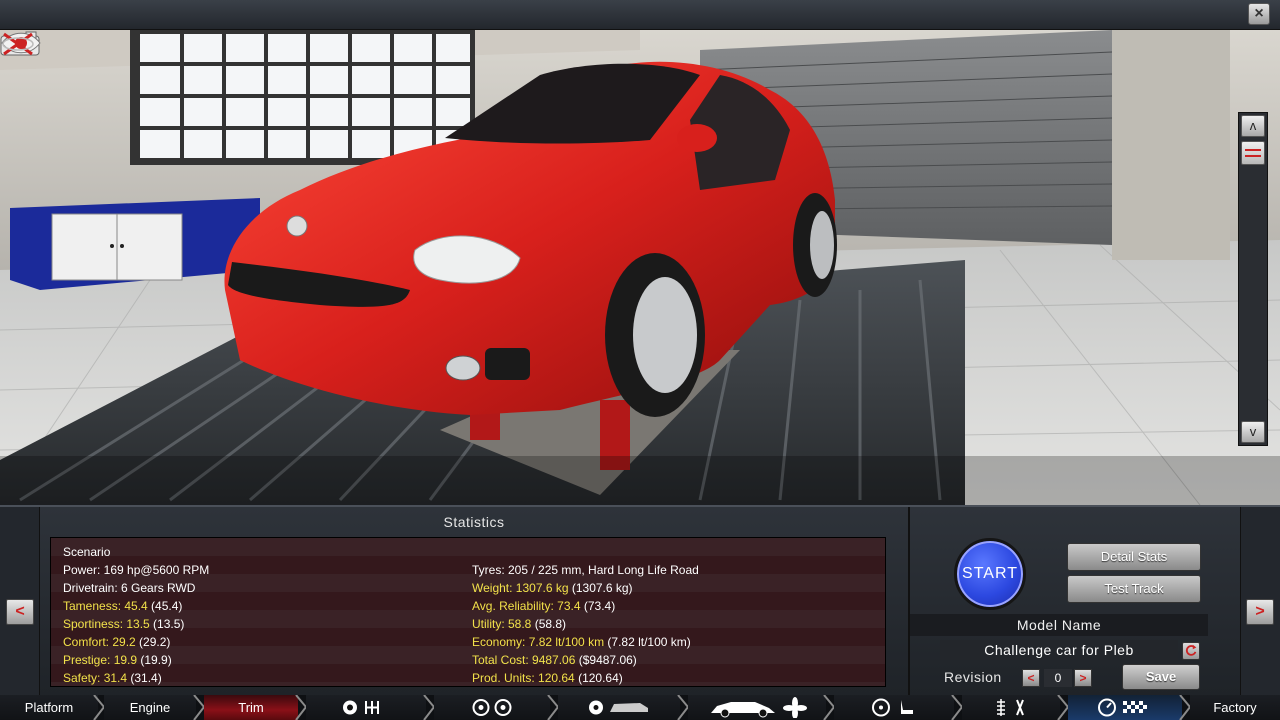 This screenshot has width=1280, height=720. What do you see at coordinates (1253, 126) in the screenshot?
I see `scroll-up-button: ʌ` at bounding box center [1253, 126].